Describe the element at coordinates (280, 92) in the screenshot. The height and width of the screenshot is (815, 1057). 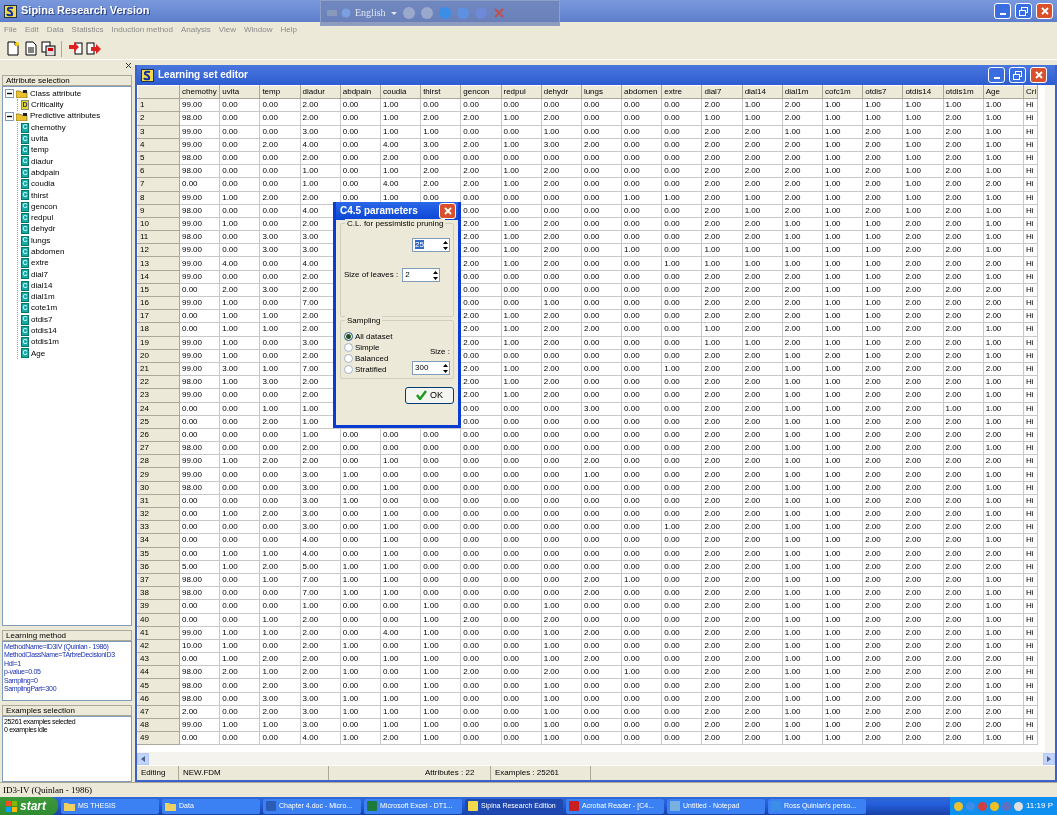
I see `column-header: temp` at that location.